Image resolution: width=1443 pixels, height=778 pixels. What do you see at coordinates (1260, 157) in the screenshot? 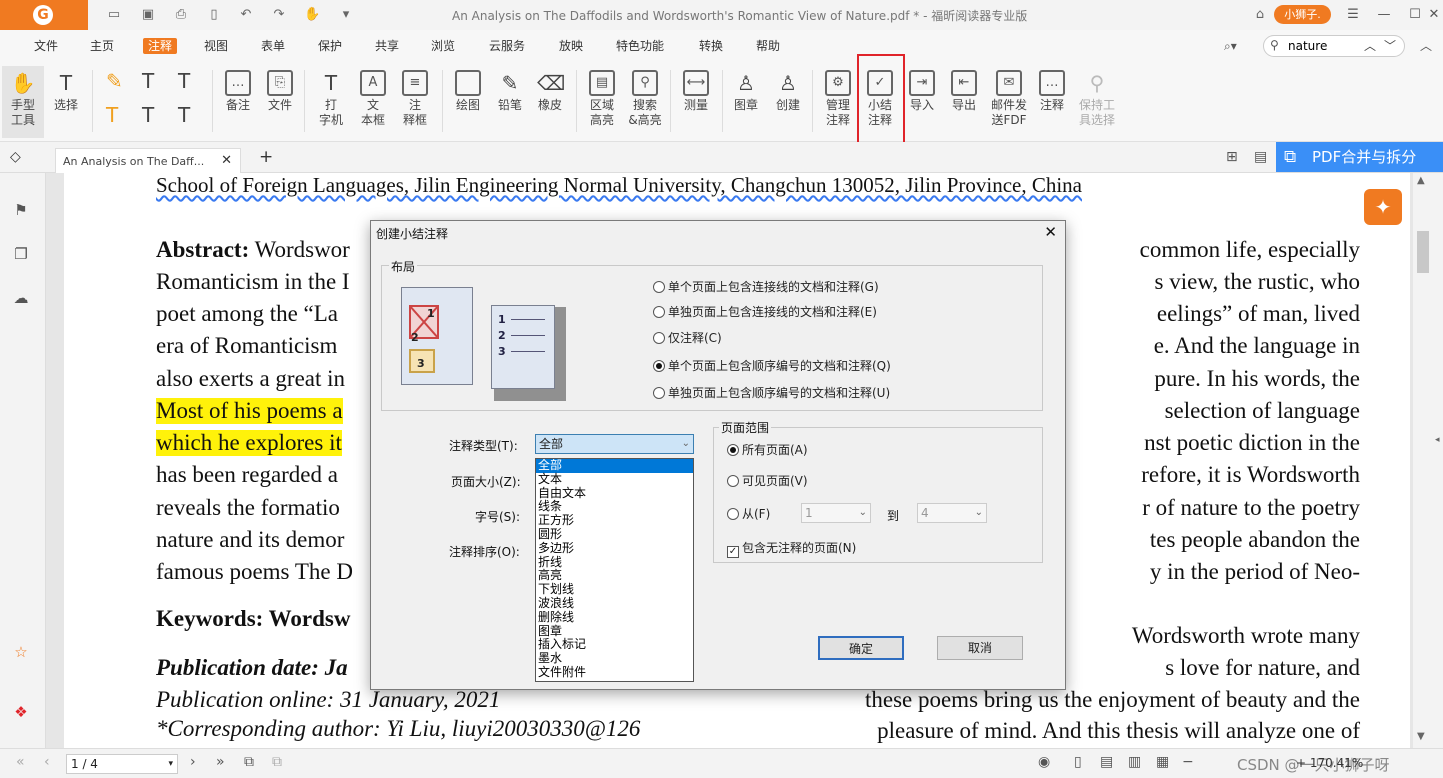
I see `page-view-icon: ▤` at bounding box center [1260, 157].